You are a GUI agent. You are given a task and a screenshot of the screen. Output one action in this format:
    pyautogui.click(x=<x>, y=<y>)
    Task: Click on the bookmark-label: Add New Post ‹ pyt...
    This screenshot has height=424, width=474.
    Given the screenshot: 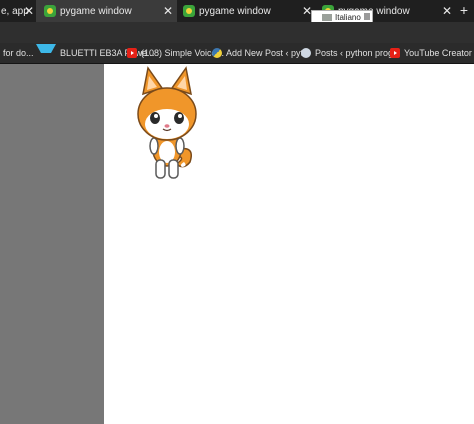 What is the action you would take?
    pyautogui.click(x=268, y=53)
    